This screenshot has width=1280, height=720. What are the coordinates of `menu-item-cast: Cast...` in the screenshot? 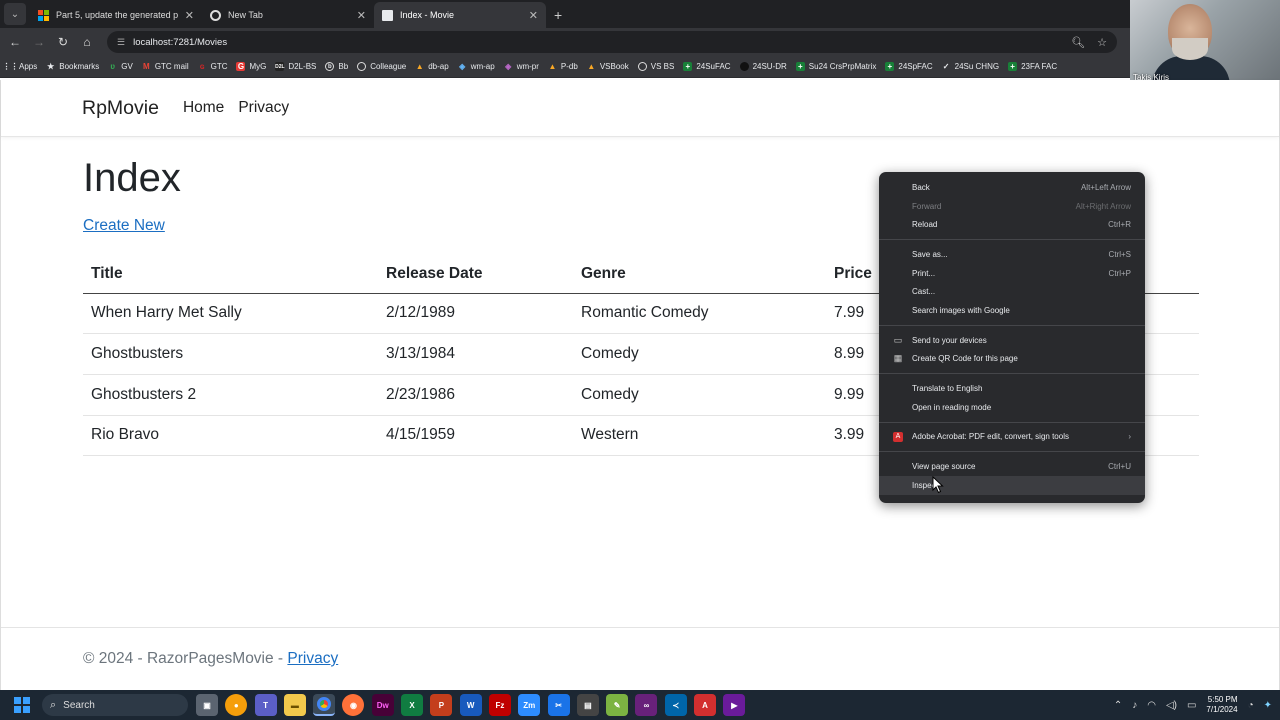 It's located at (1012, 291).